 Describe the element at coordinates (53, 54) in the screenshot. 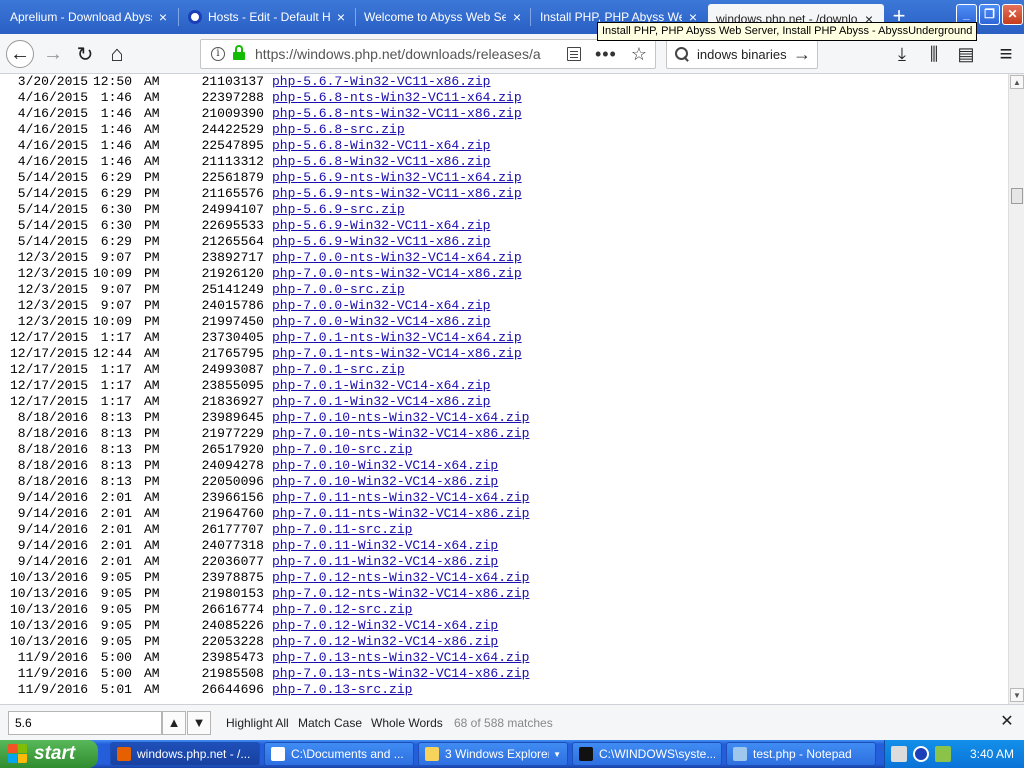

I see `forward-button: →` at that location.